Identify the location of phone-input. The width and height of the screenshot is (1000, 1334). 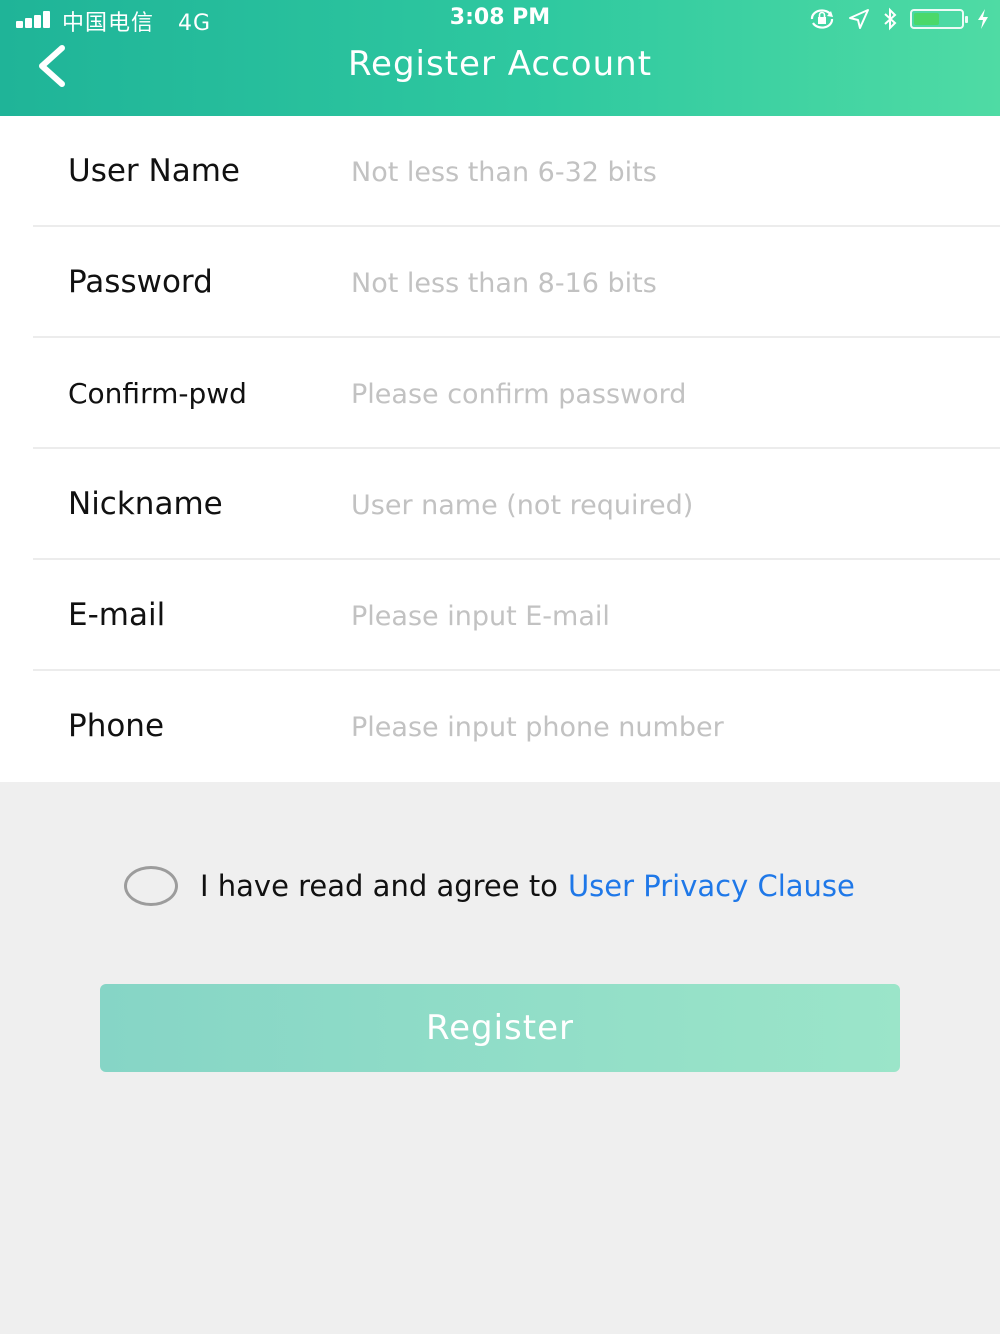
(661, 727).